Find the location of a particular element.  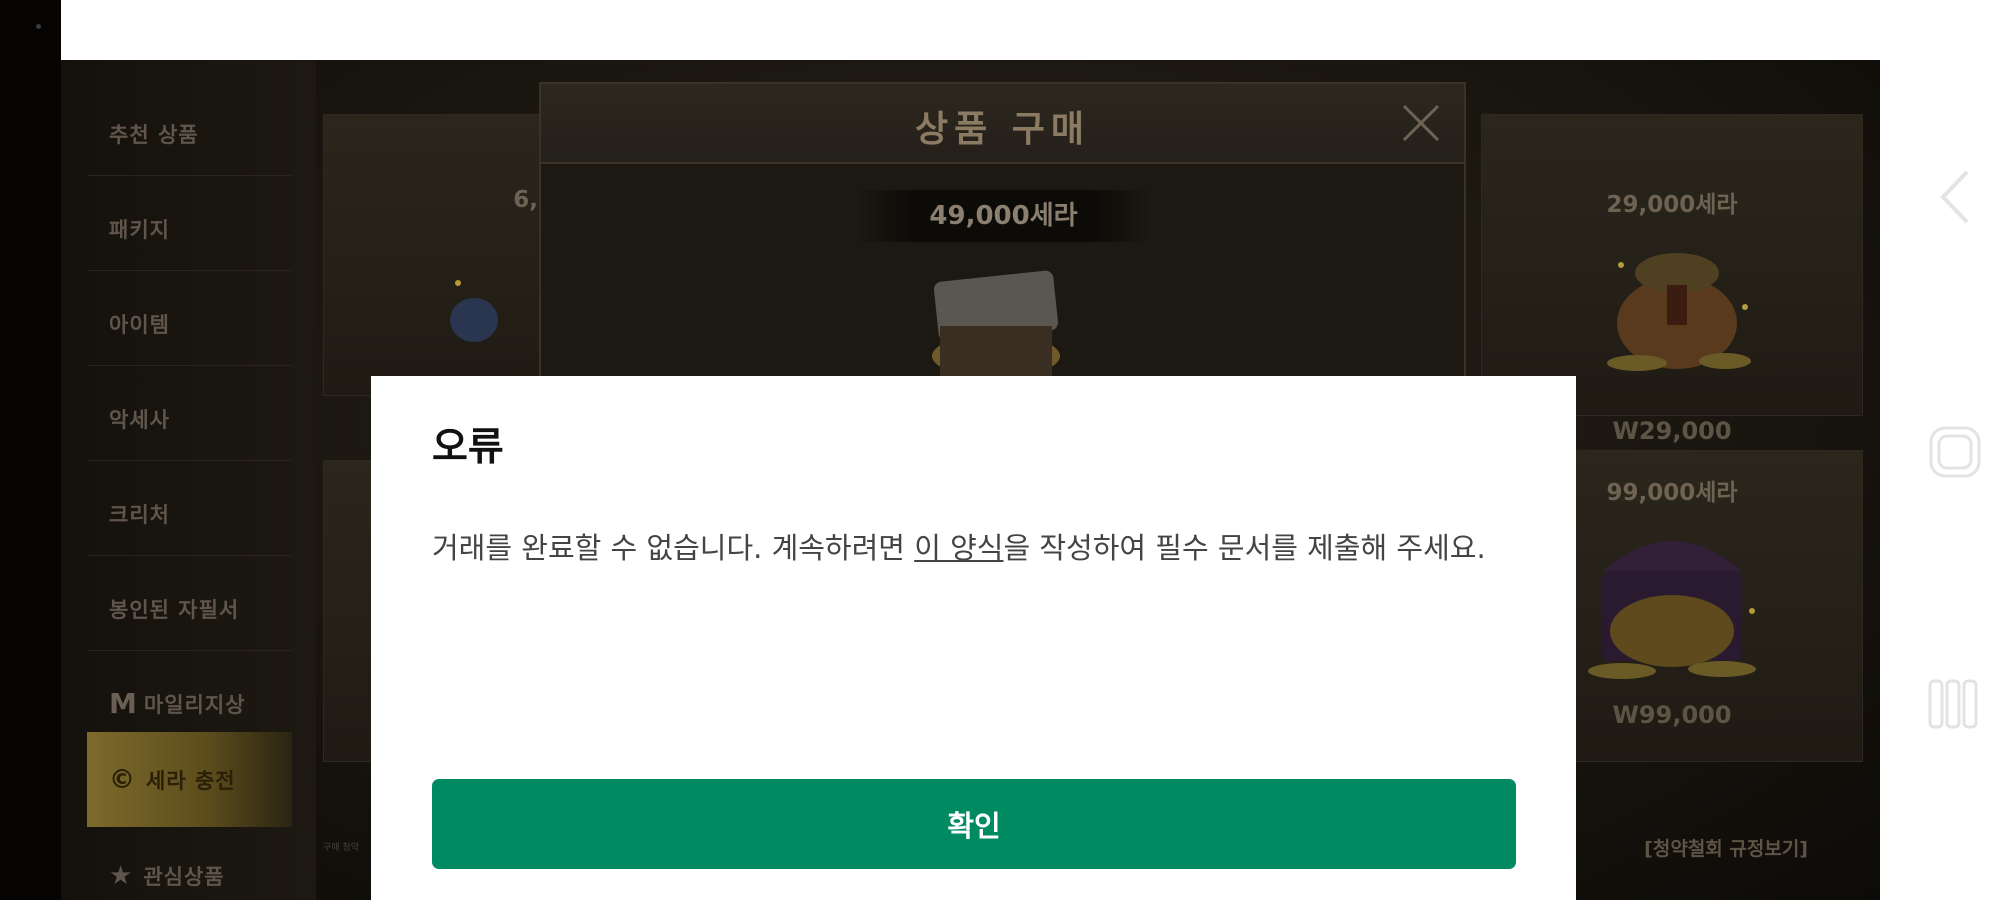

sidebar-item-sealed-scroll: 봉인된 자필서 is located at coordinates (189, 609).